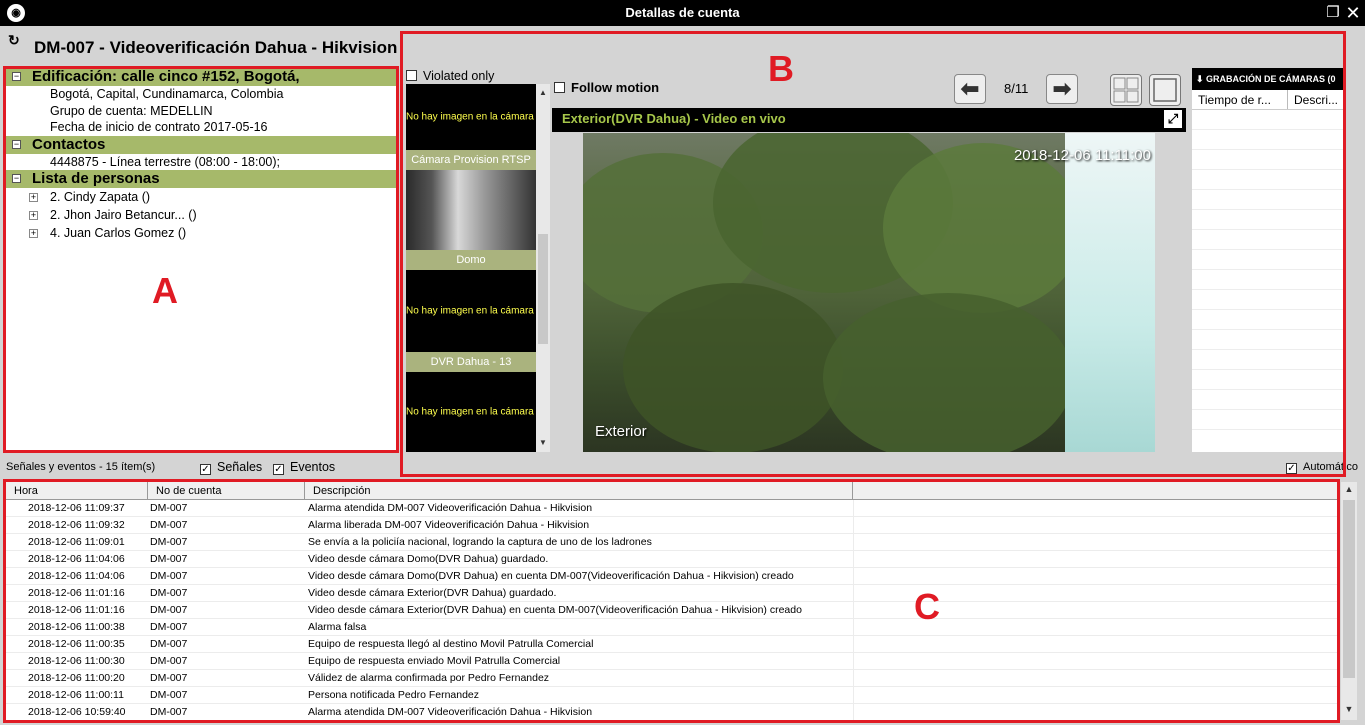 The width and height of the screenshot is (1365, 725). I want to click on column-header-cuenta: No de cuenta, so click(226, 490).